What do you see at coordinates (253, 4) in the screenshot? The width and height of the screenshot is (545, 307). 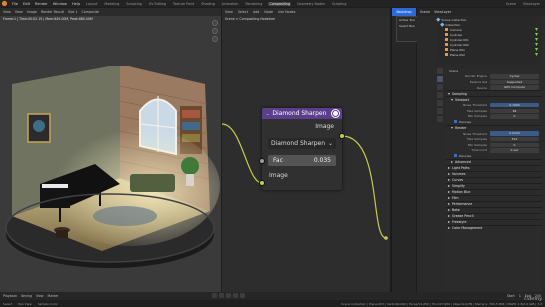 I see `tab-rendering: Rendering` at bounding box center [253, 4].